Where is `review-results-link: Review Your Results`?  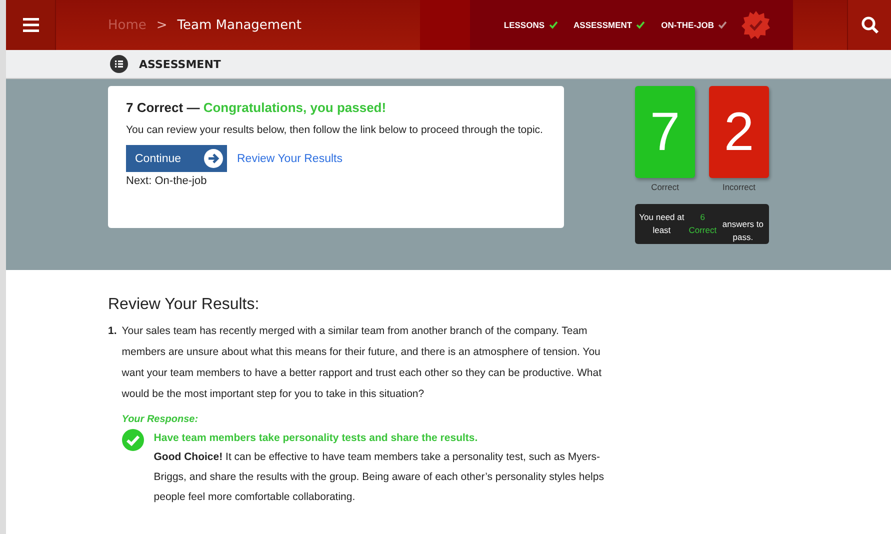
review-results-link: Review Your Results is located at coordinates (289, 158).